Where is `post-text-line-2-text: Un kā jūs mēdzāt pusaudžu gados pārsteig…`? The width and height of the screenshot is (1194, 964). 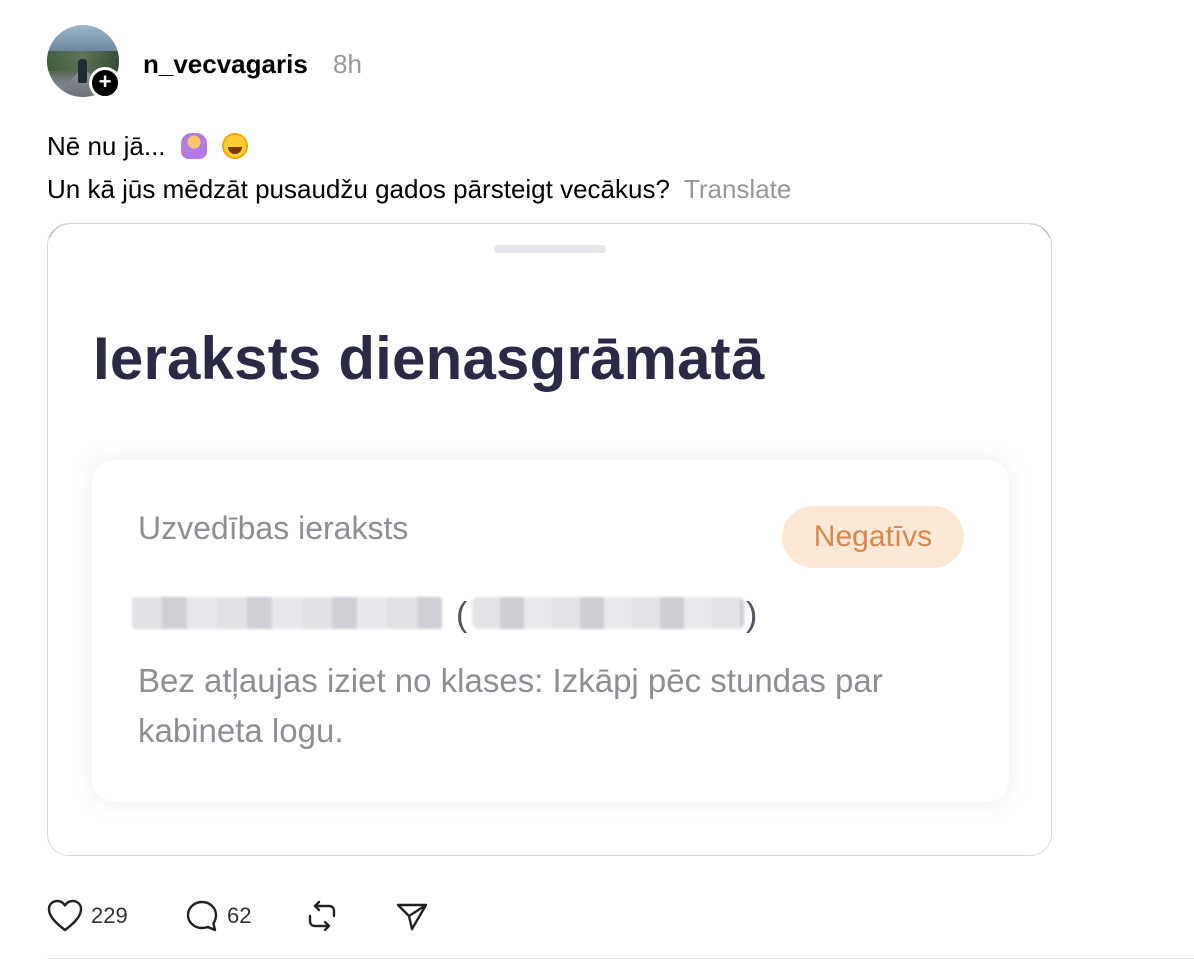
post-text-line-2-text: Un kā jūs mēdzāt pusaudžu gados pārsteig… is located at coordinates (358, 189).